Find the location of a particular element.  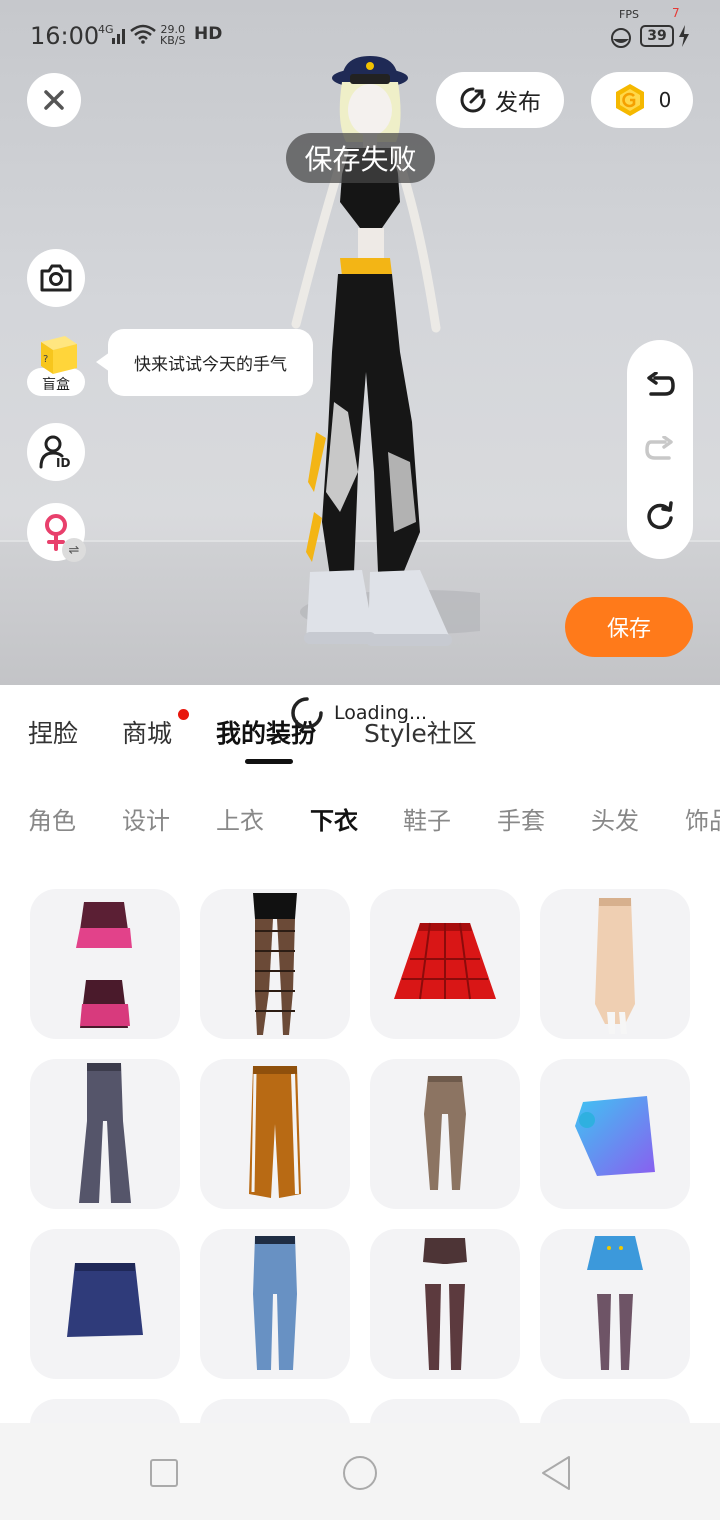

system-navigation-bar is located at coordinates (360, 1471).